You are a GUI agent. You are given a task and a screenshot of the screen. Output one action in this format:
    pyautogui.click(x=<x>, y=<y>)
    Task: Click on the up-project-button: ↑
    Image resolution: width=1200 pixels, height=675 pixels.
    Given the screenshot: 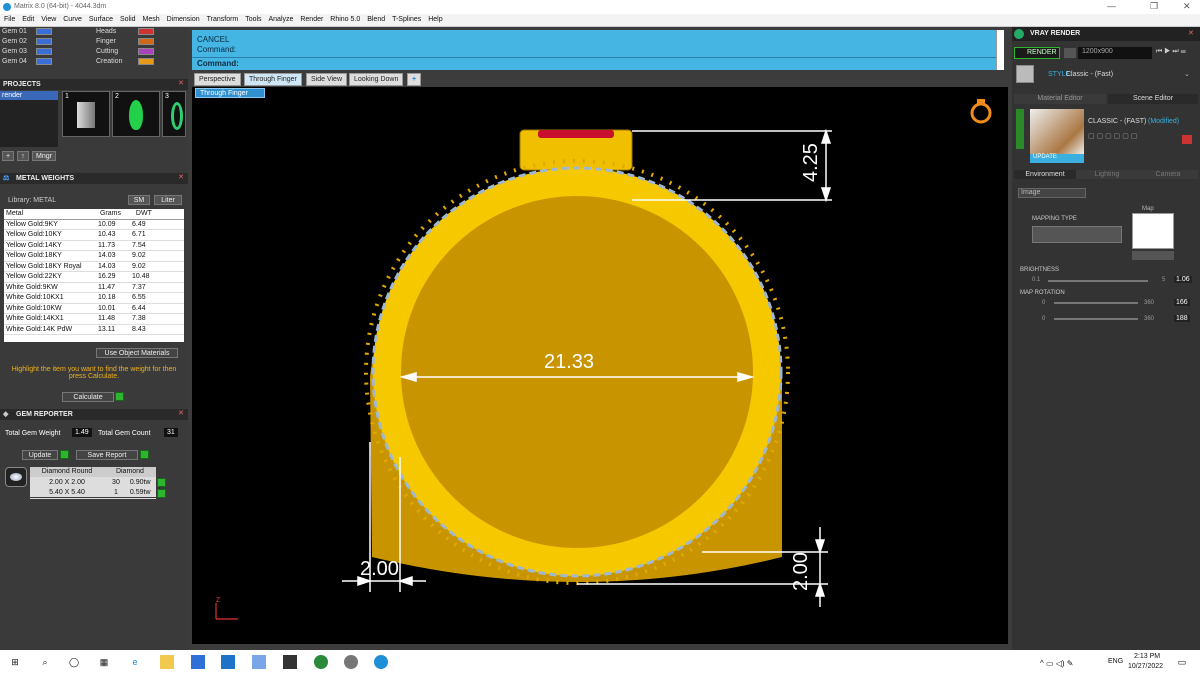 What is the action you would take?
    pyautogui.click(x=23, y=156)
    